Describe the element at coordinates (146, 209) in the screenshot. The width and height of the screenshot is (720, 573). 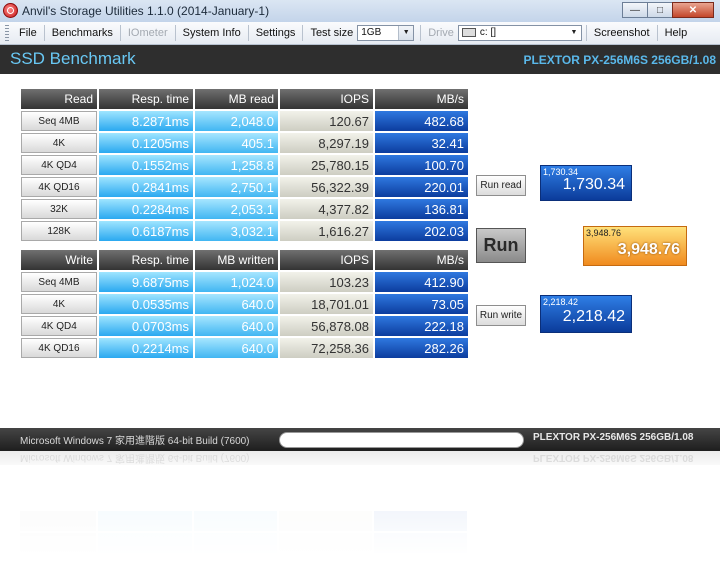
I see `resp-time-cell: 0.2284ms` at that location.